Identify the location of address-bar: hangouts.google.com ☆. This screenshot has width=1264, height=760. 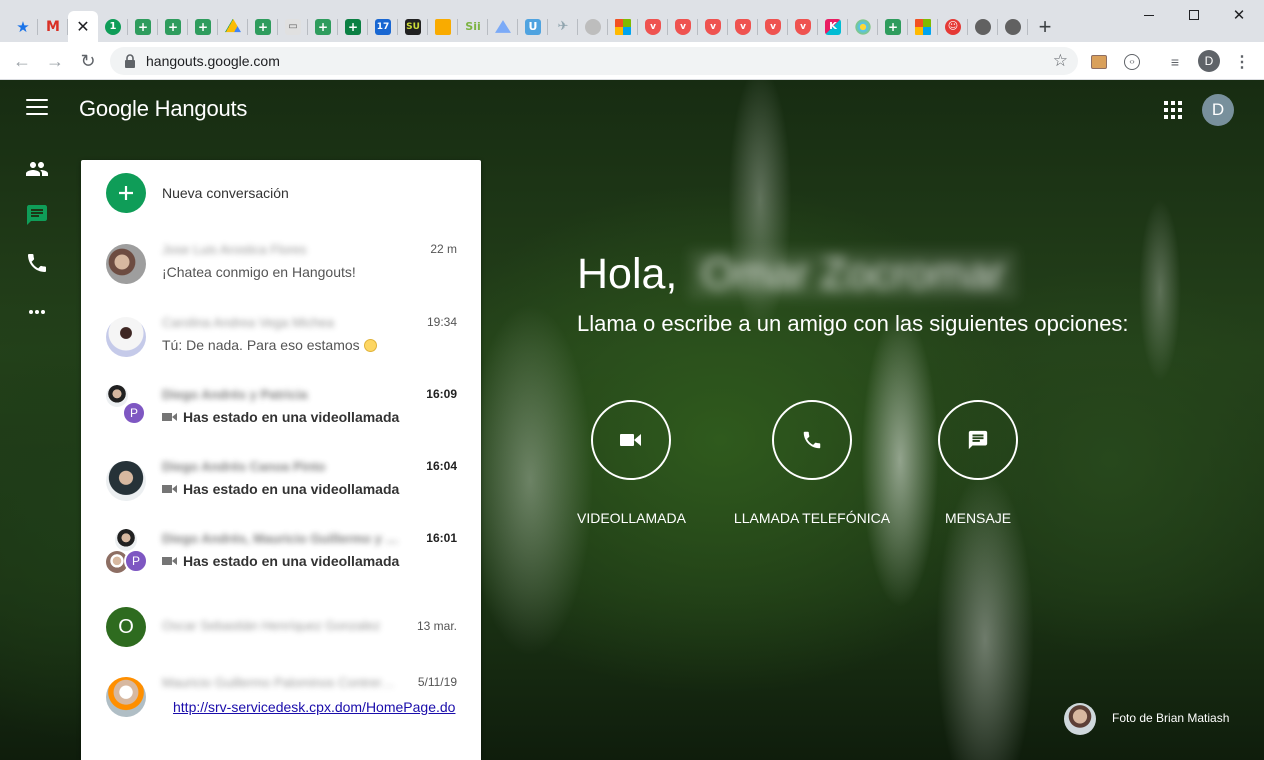
(594, 61).